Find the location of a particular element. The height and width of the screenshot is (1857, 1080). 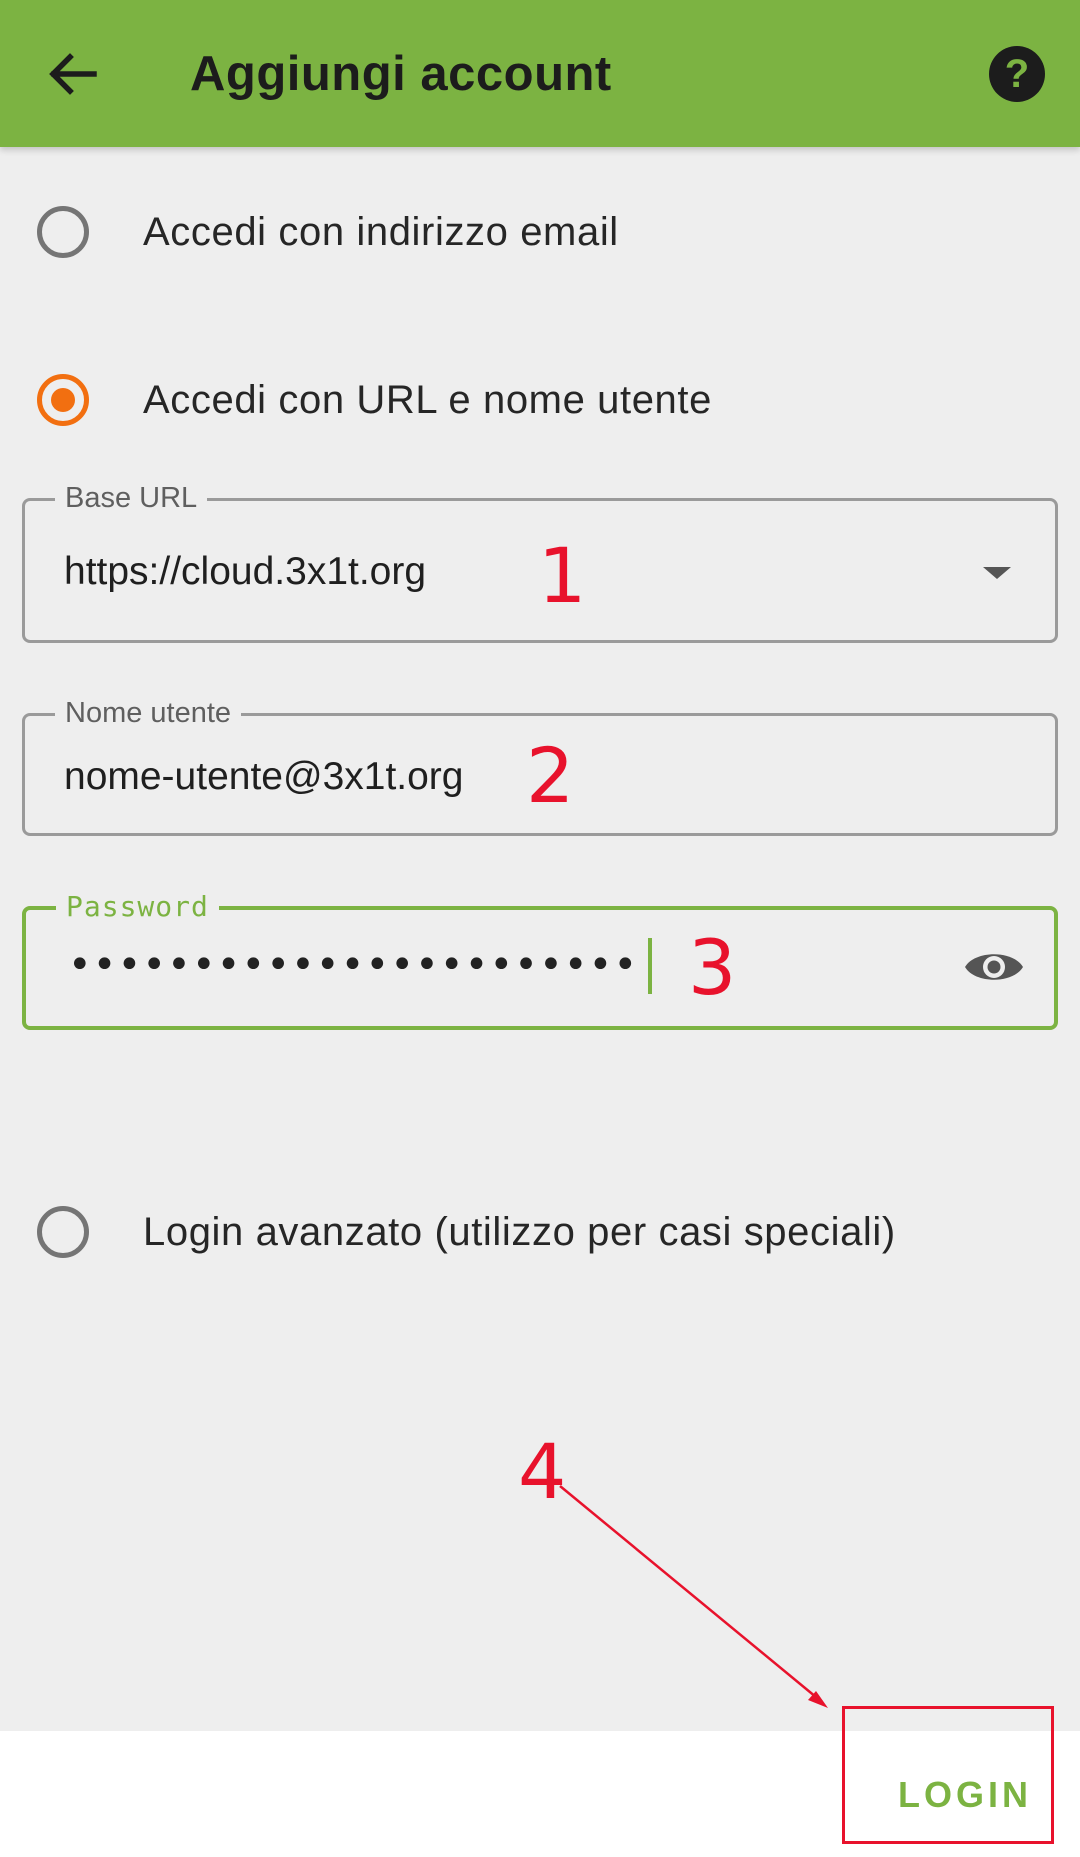

annotation-arrow is located at coordinates (693, 1596).